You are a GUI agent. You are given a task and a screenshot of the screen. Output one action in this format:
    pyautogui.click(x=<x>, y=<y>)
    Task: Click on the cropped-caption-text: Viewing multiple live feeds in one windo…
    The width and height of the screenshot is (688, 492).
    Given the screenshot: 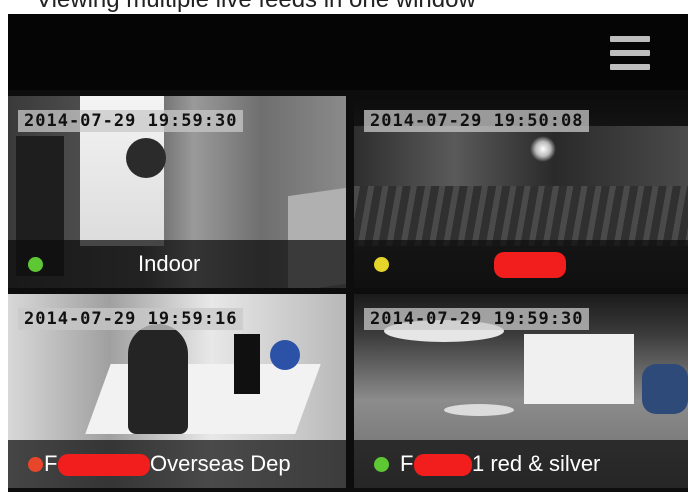 What is the action you would take?
    pyautogui.click(x=344, y=7)
    